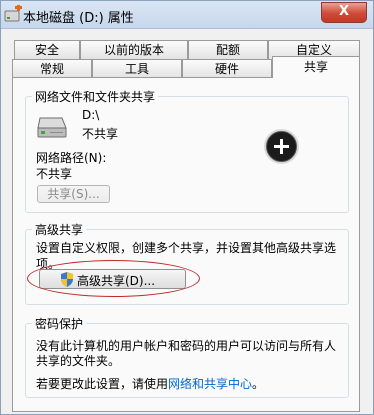 This screenshot has width=374, height=415. What do you see at coordinates (59, 229) in the screenshot?
I see `advanced-sharing-title: 高级共享` at bounding box center [59, 229].